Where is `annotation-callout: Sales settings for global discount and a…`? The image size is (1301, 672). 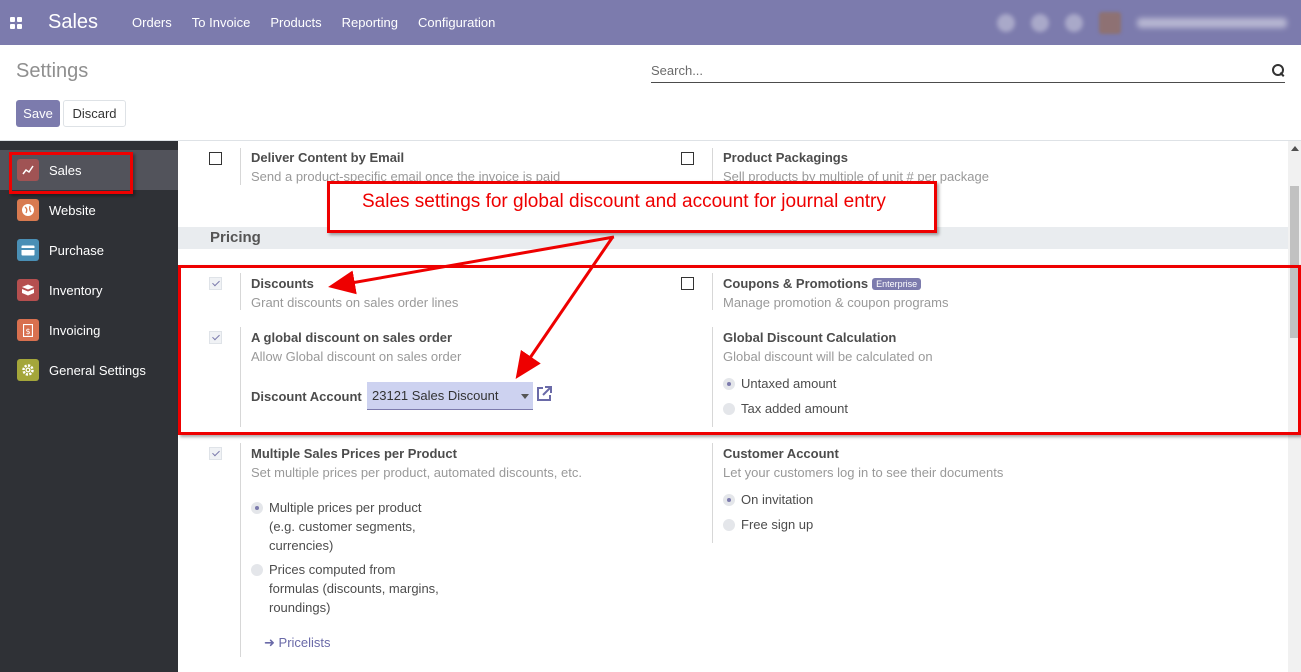 annotation-callout: Sales settings for global discount and a… is located at coordinates (632, 207).